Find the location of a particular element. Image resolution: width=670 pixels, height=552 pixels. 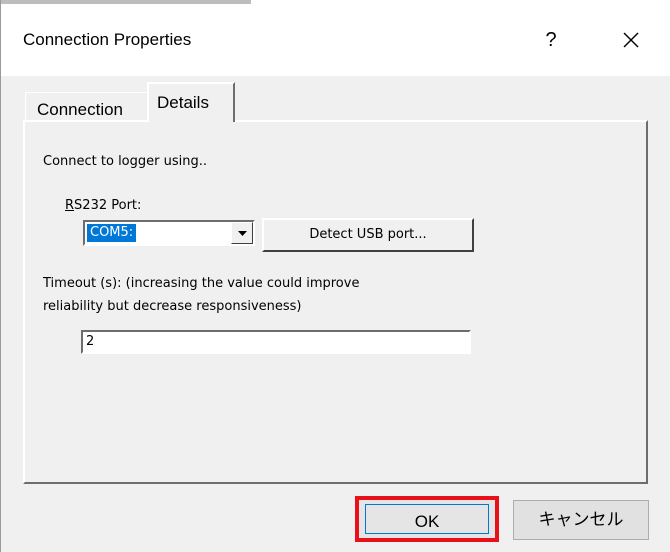

rs232-port-label-access-key: R is located at coordinates (70, 205).